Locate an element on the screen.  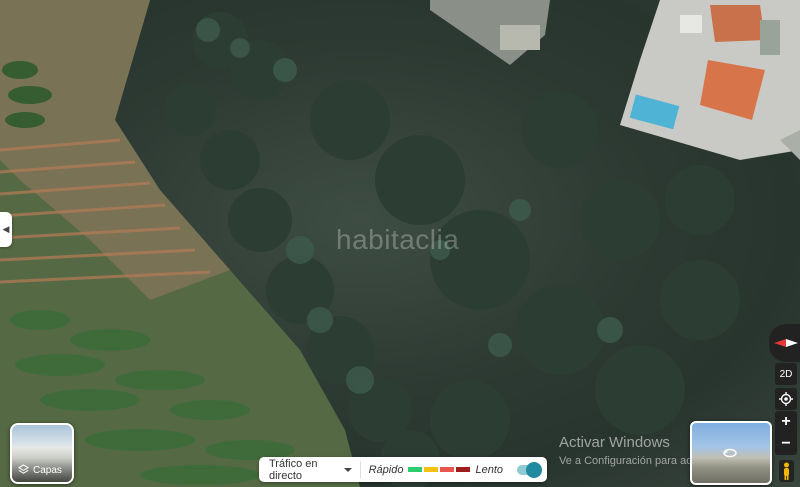
toggle-knob is located at coordinates (534, 469).